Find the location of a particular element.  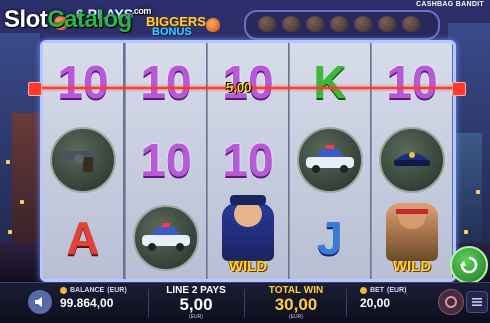

menu-button is located at coordinates (477, 302).